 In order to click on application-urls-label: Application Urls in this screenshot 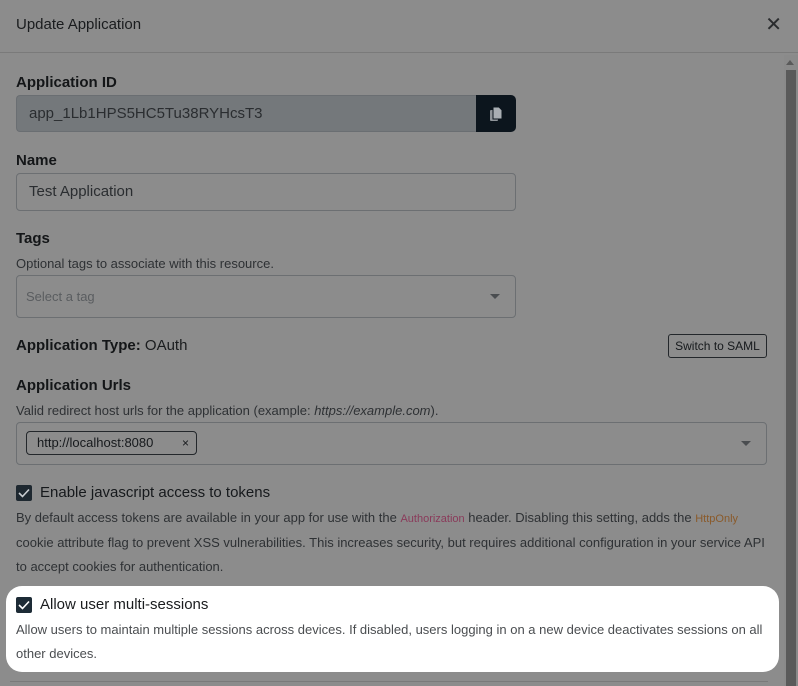, I will do `click(74, 385)`.